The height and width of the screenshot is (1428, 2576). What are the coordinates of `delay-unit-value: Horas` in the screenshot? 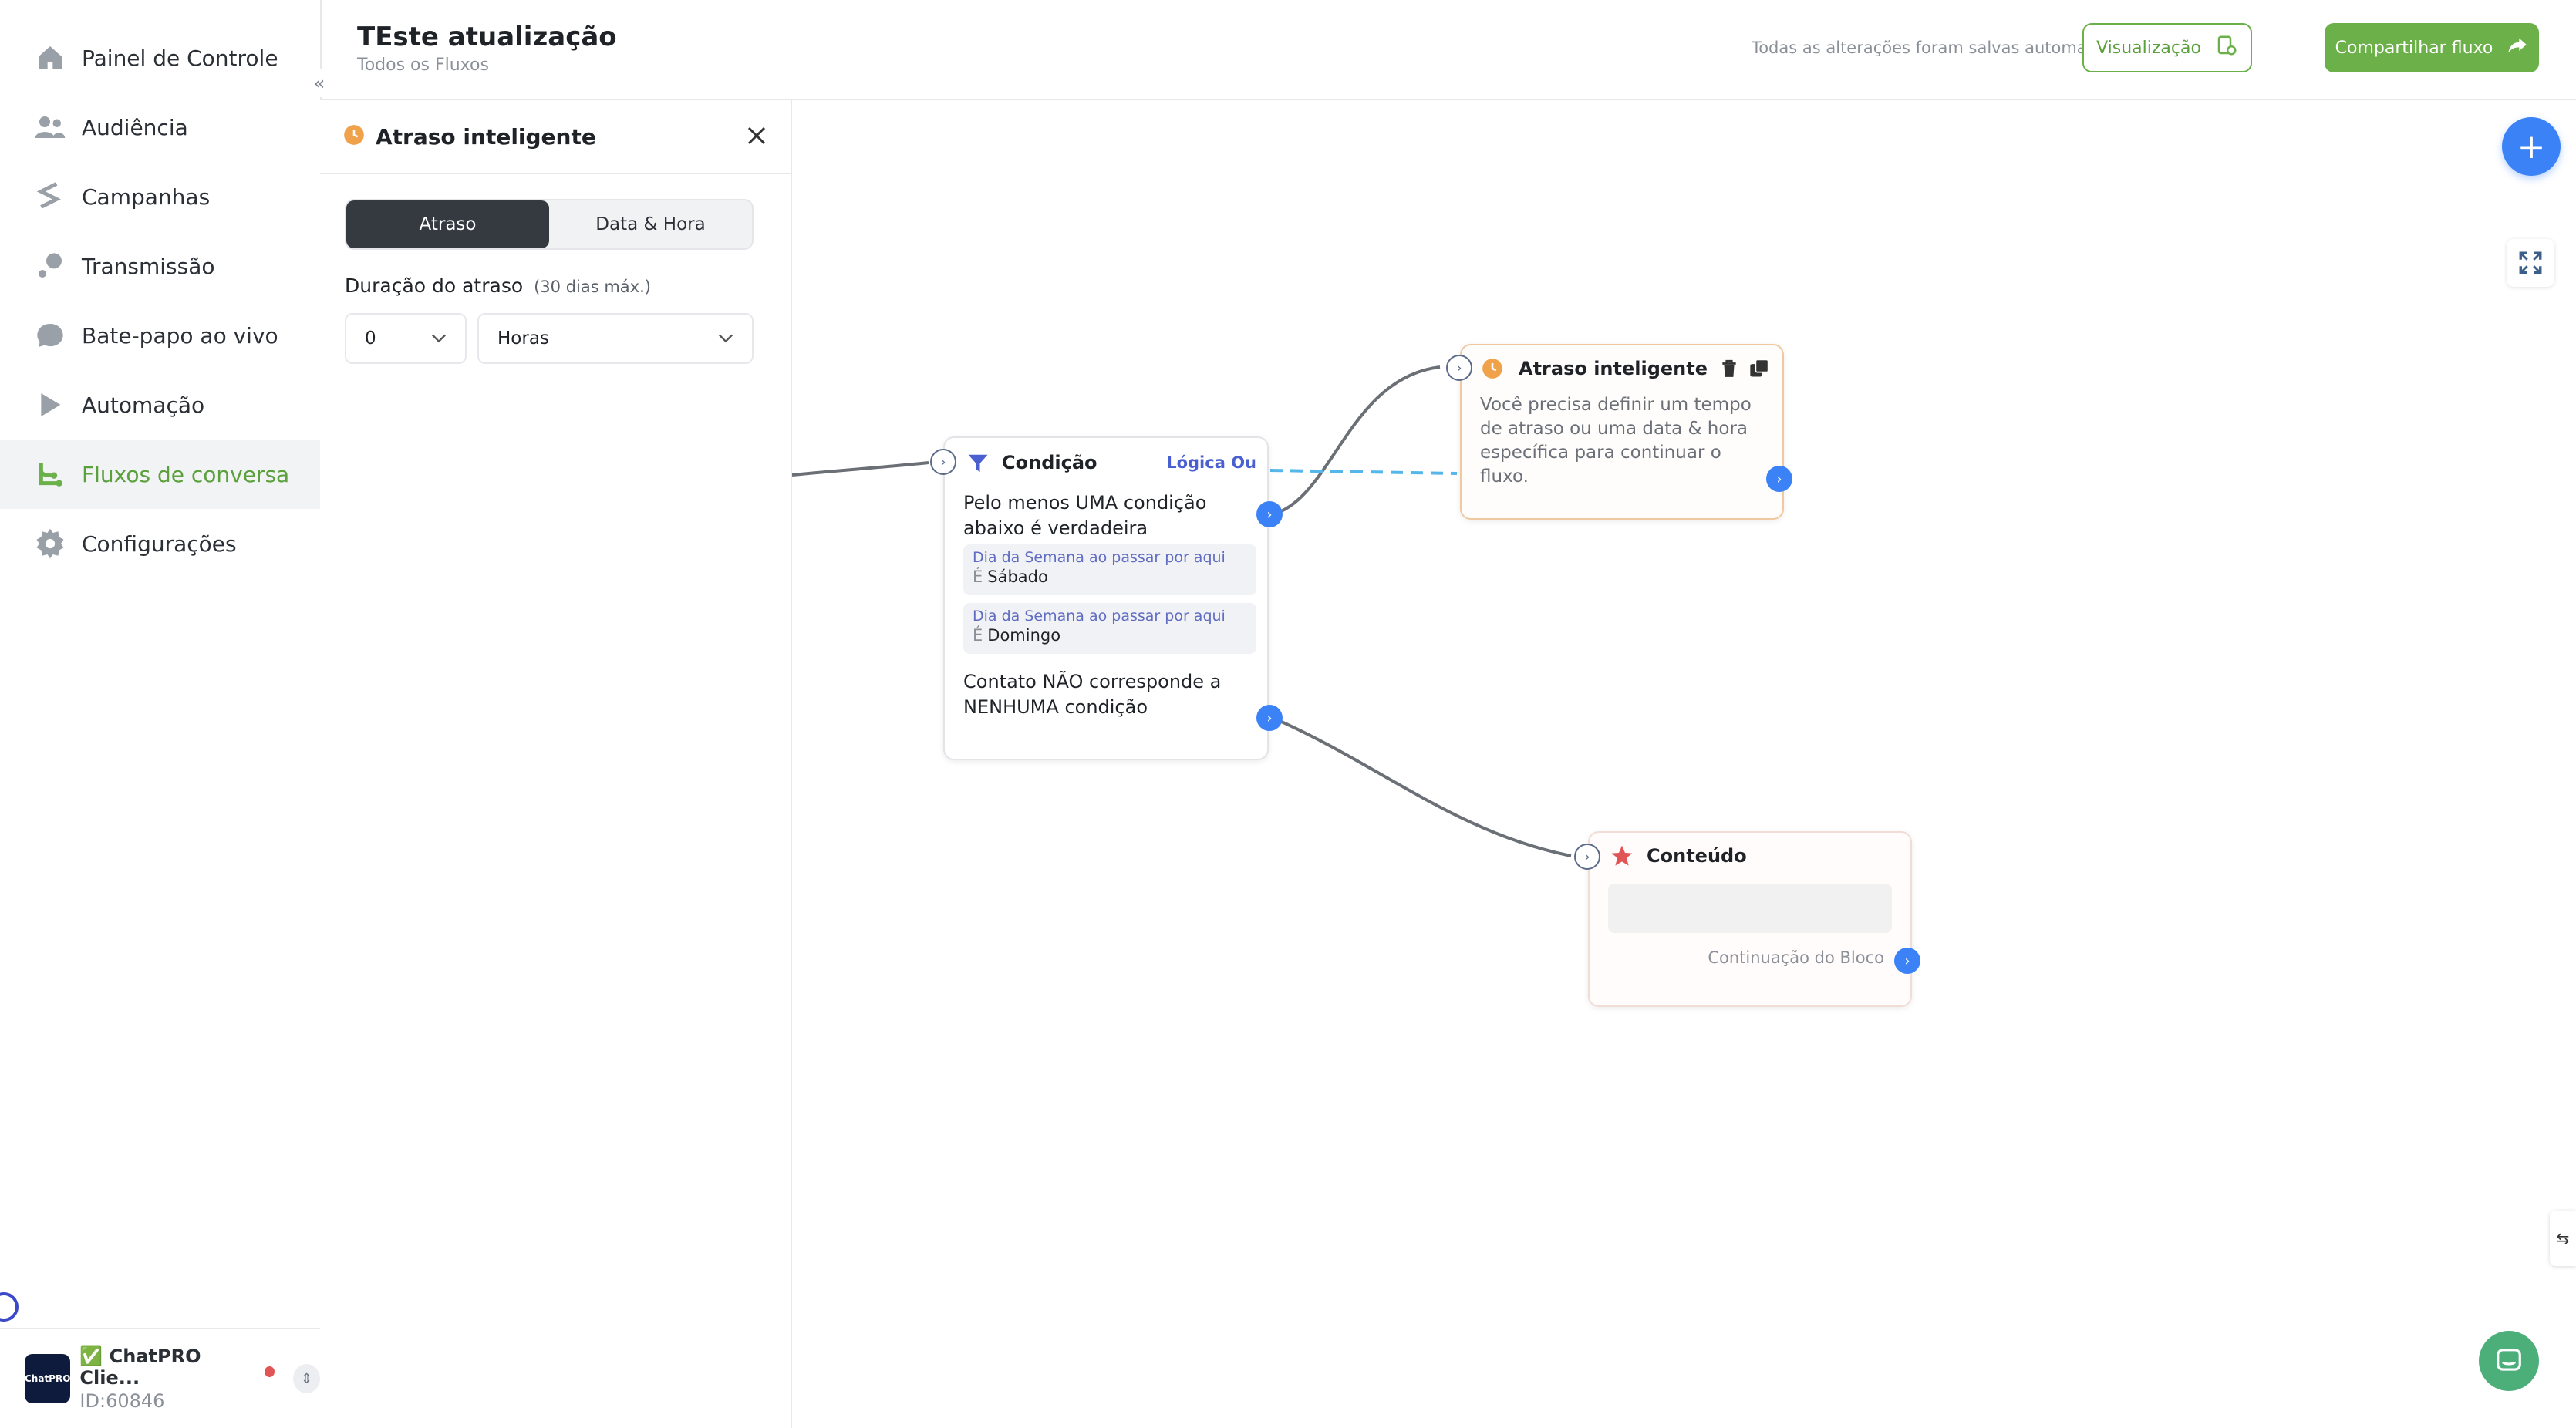 It's located at (523, 338).